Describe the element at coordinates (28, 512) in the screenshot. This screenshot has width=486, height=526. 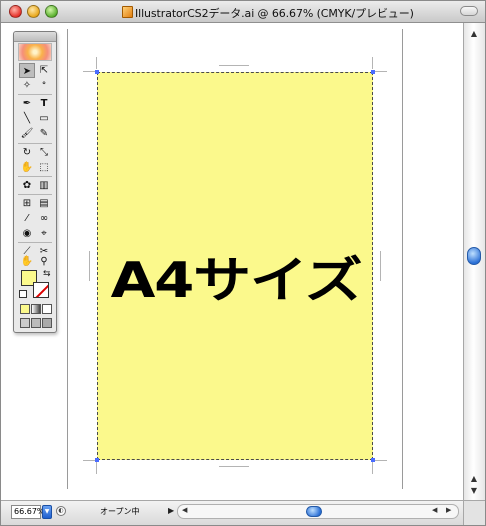
I see `zoom-level-field: 66.67%` at that location.